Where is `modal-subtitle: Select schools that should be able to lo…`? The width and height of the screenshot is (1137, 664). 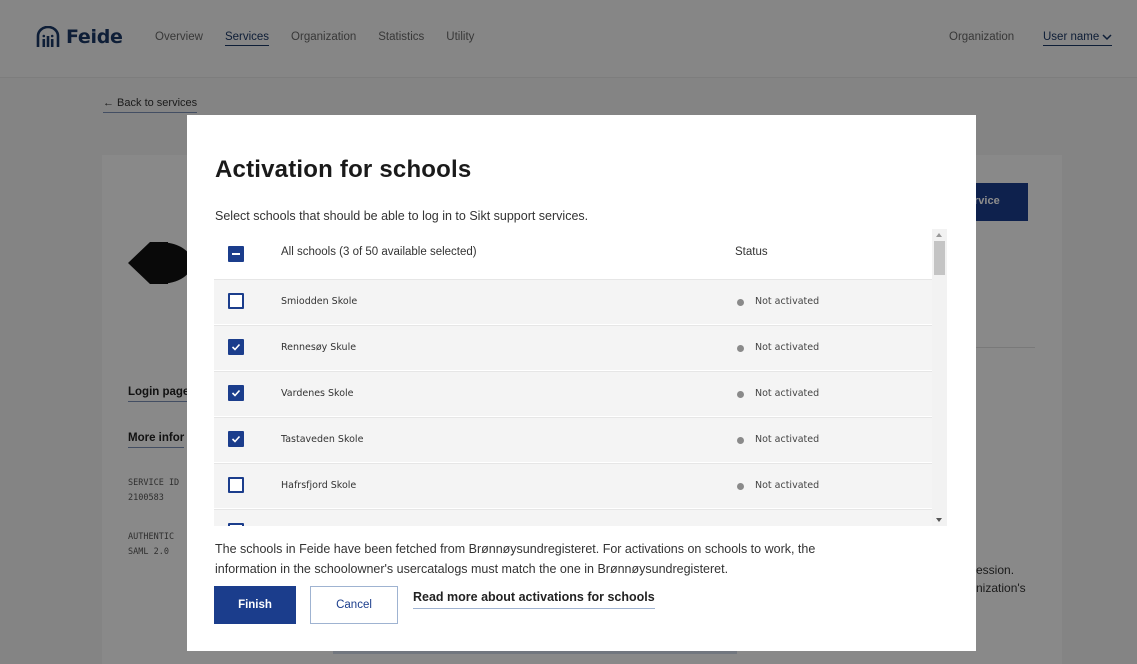
modal-subtitle: Select schools that should be able to lo… is located at coordinates (402, 216).